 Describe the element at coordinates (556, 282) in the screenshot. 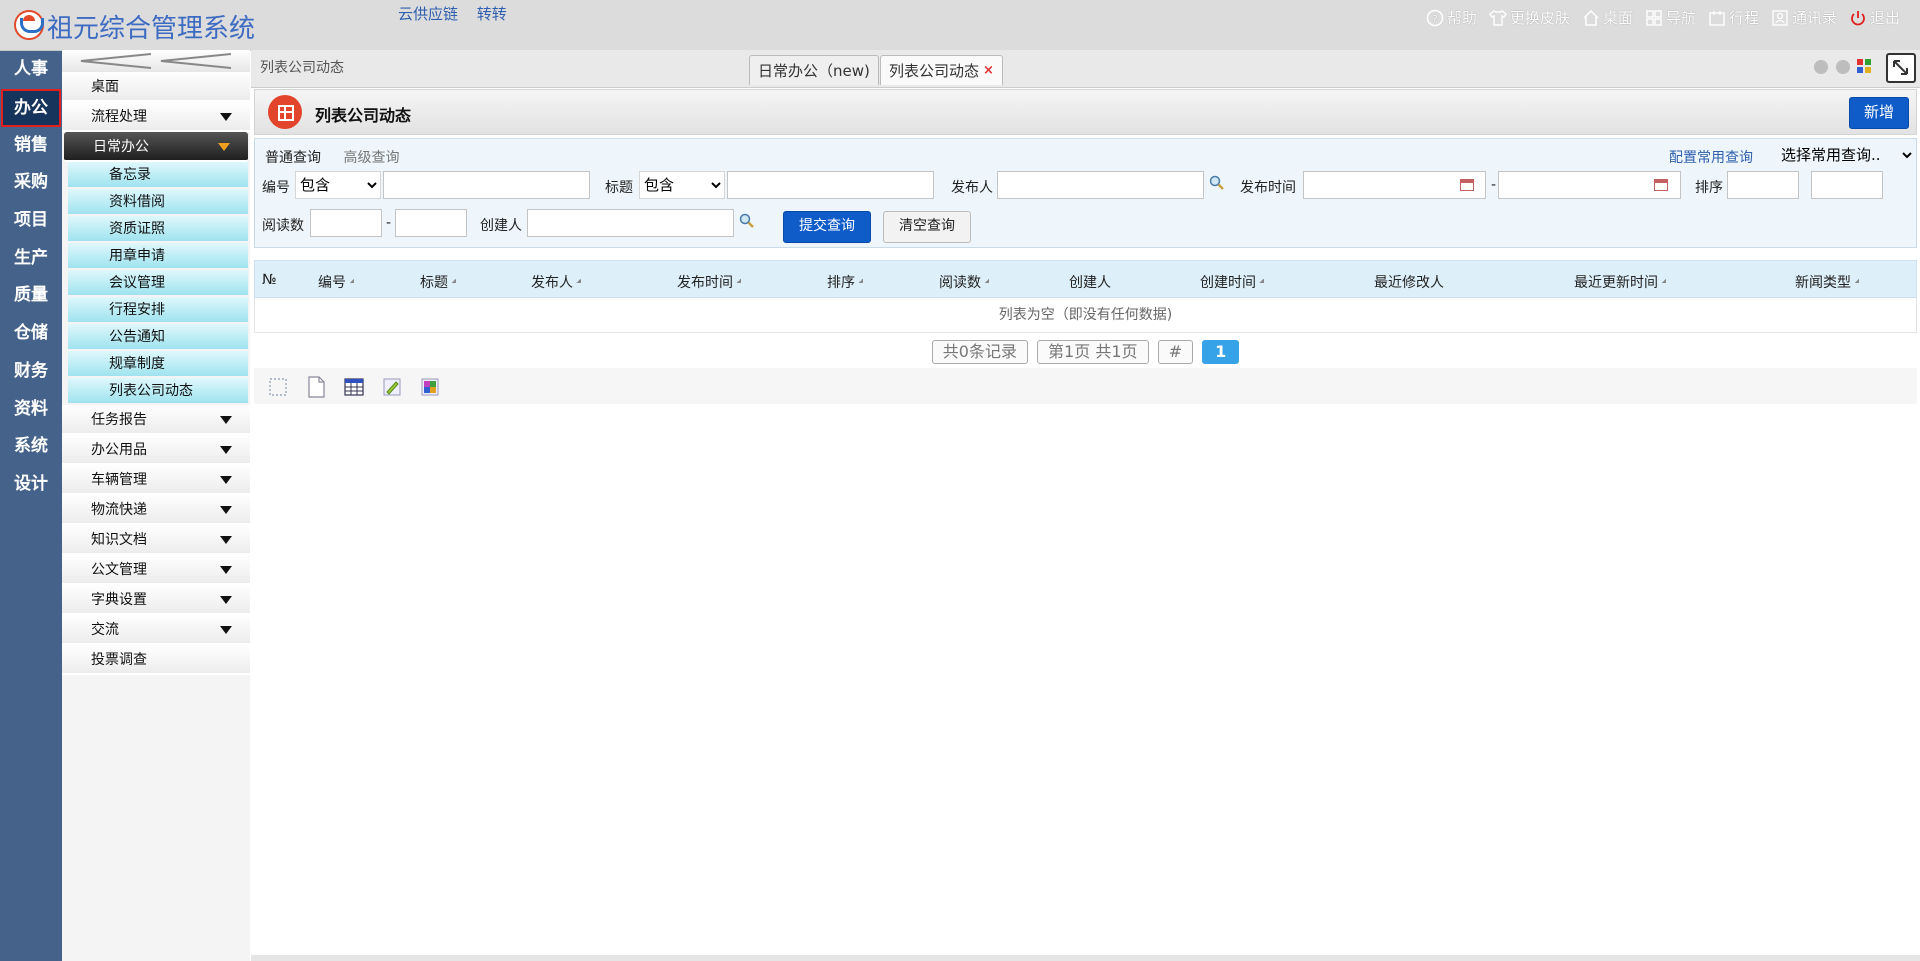

I see `col-publisher: 发布人` at that location.